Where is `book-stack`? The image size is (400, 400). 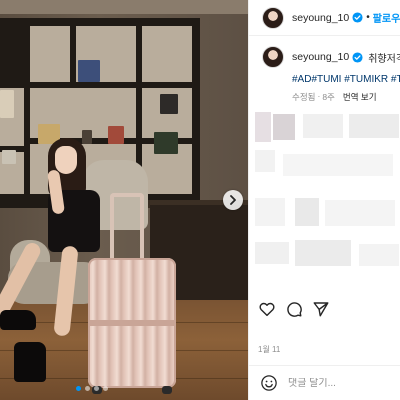 book-stack is located at coordinates (166, 143).